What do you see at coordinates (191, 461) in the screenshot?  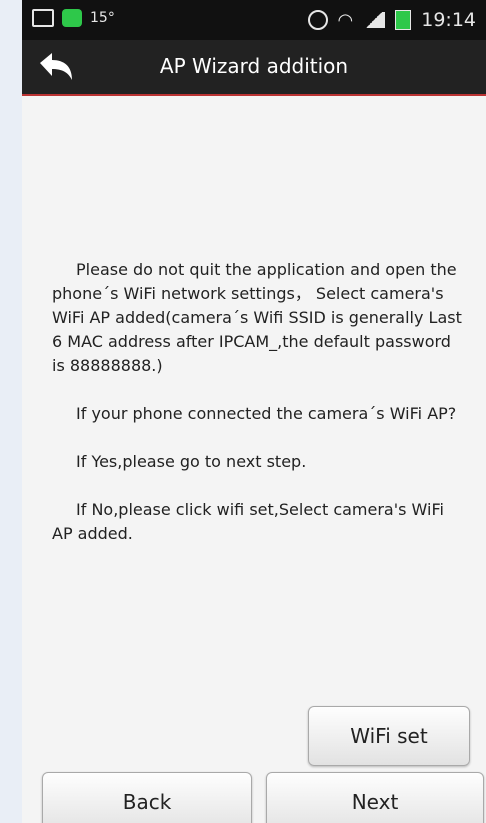 I see `instruction-paragraph-3: If Yes,please go to next step.` at bounding box center [191, 461].